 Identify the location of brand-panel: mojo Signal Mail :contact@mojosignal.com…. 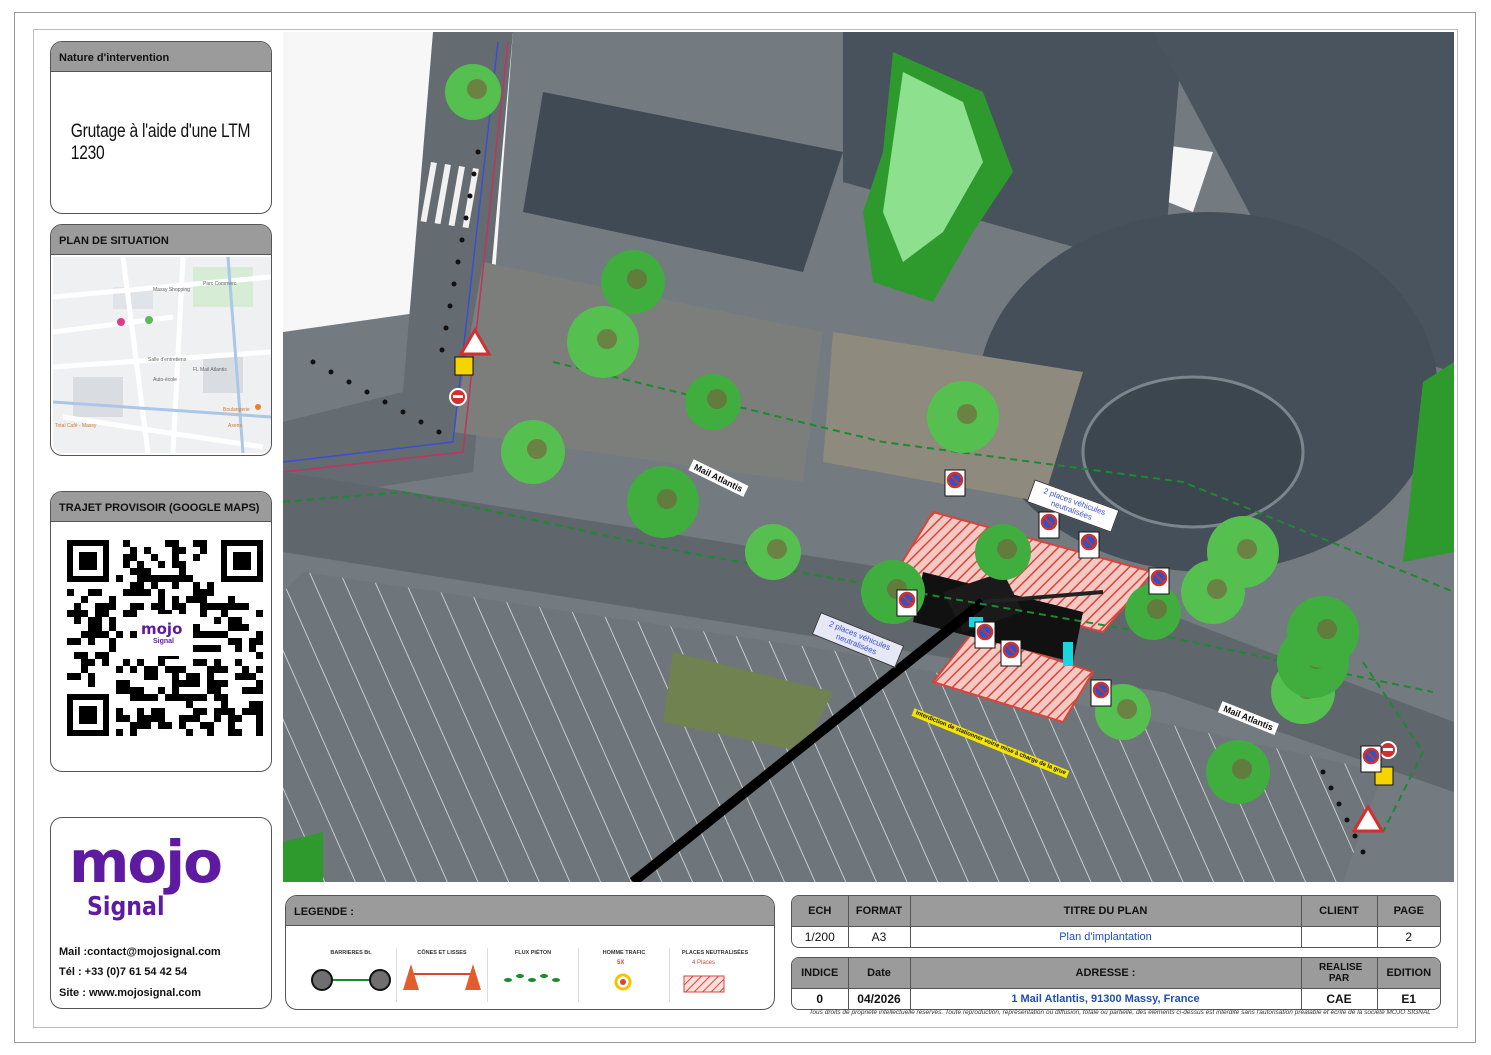
(161, 913).